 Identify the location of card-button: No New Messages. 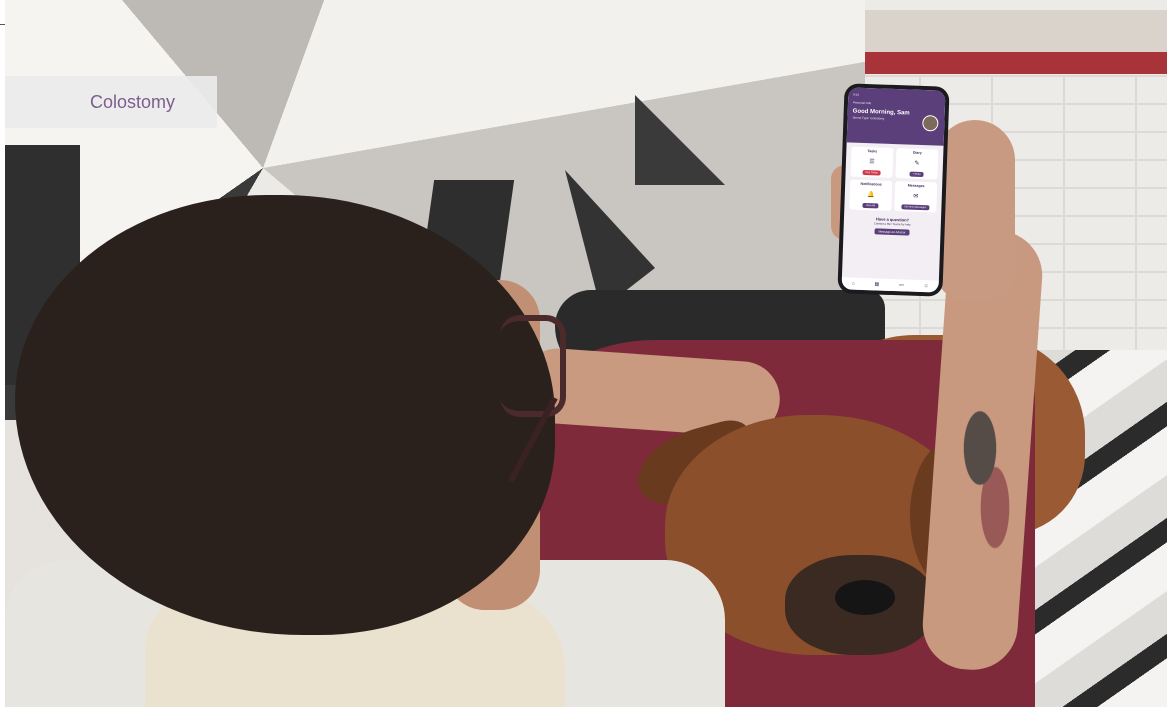
(915, 207).